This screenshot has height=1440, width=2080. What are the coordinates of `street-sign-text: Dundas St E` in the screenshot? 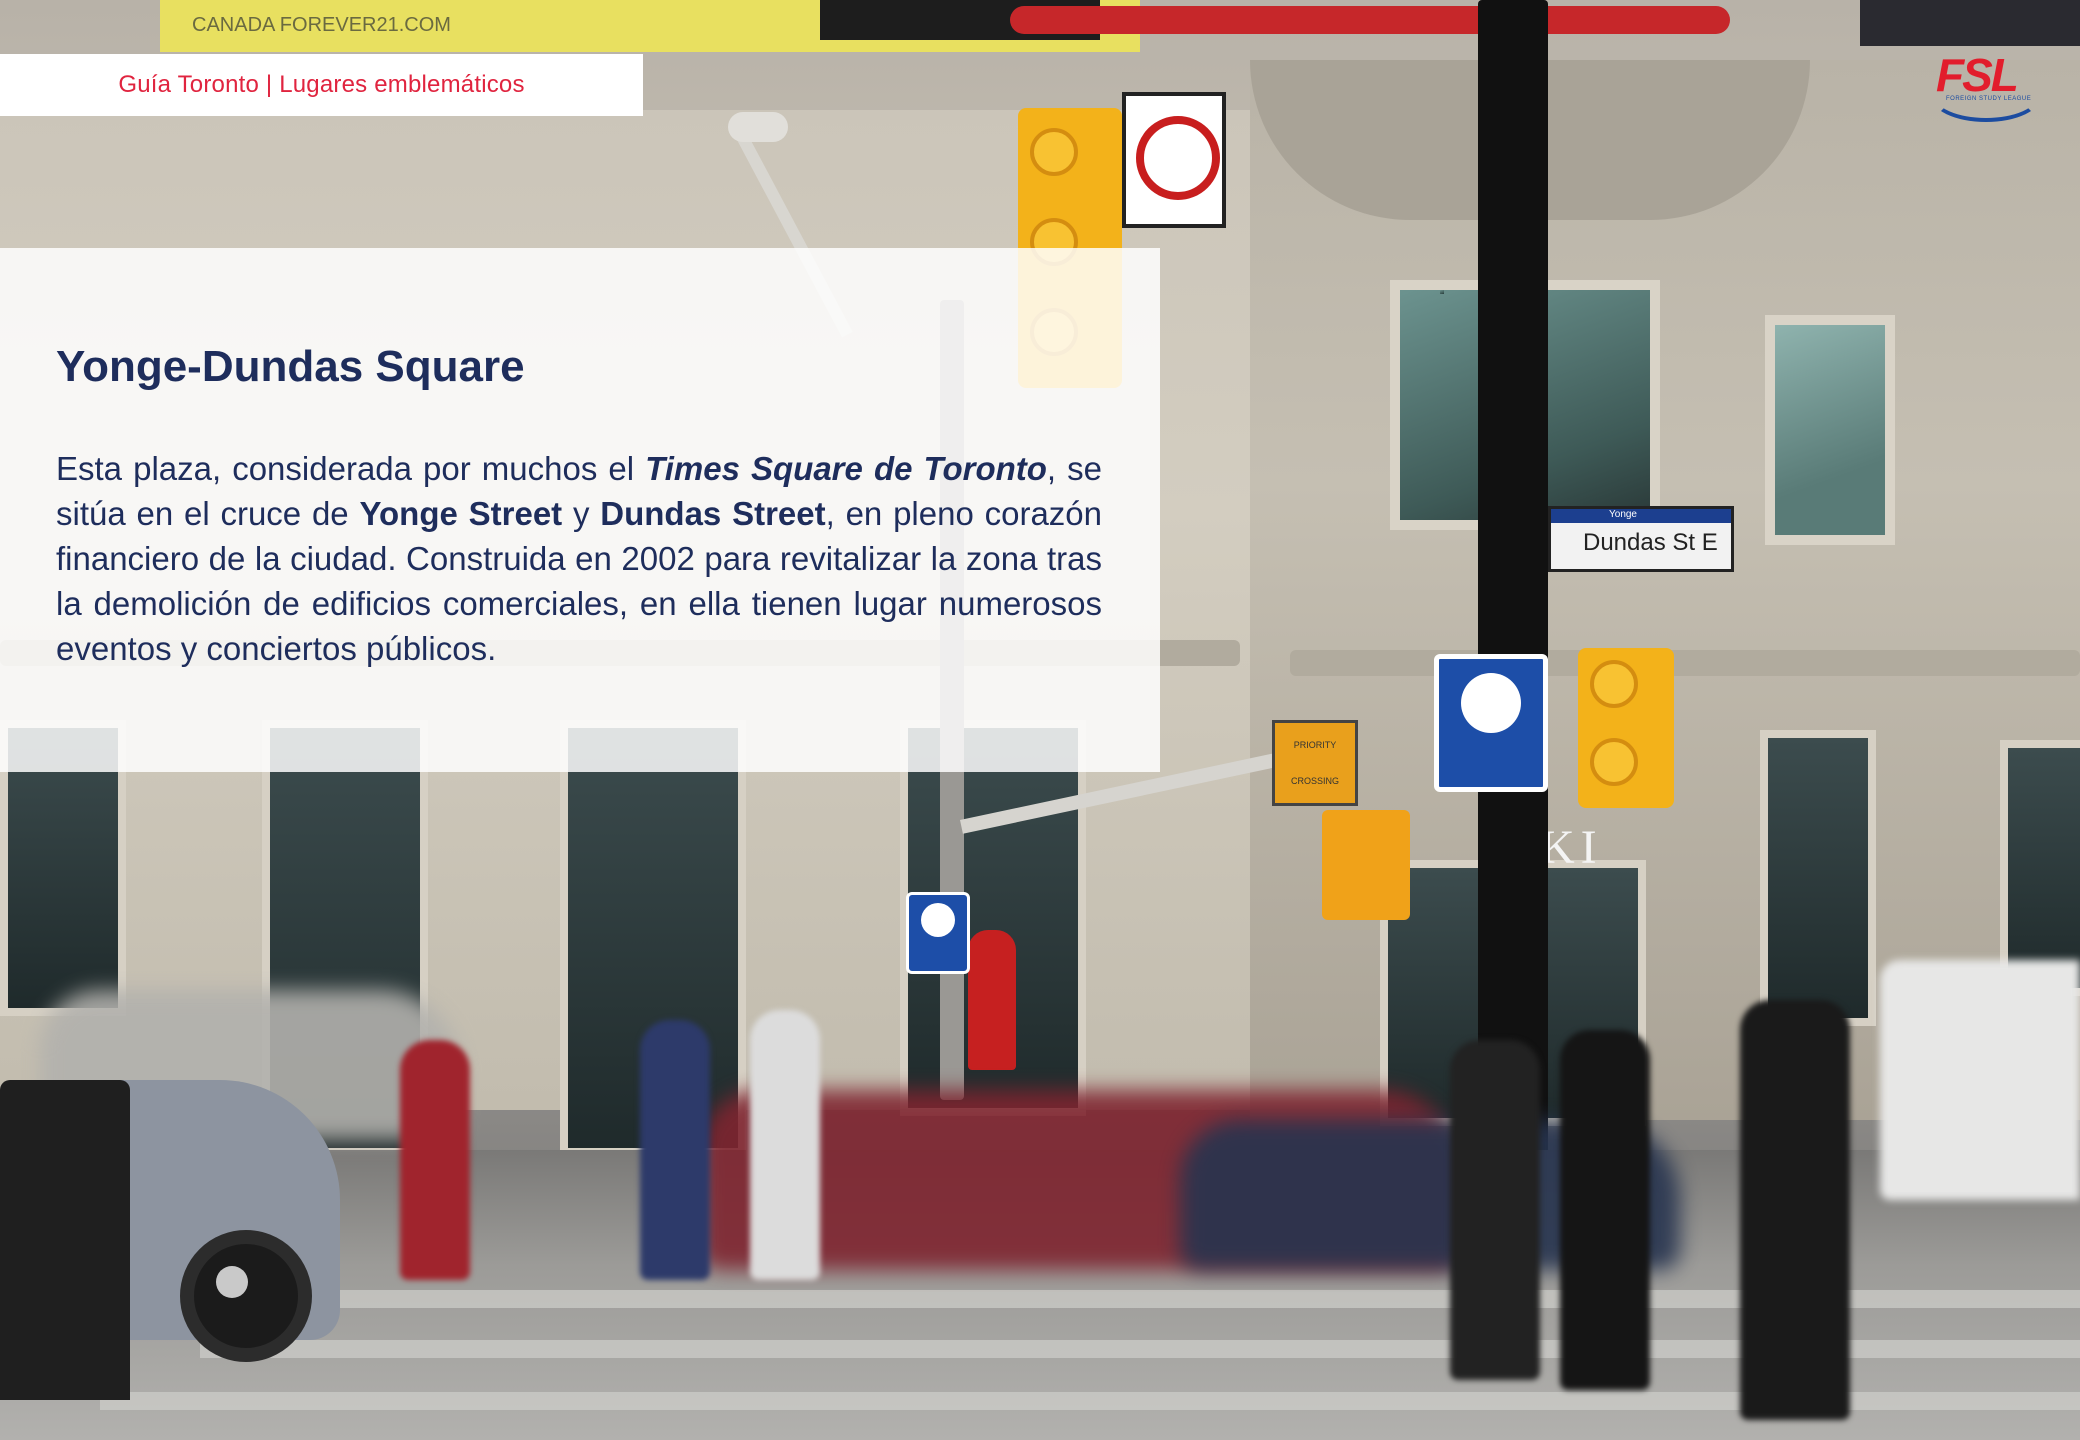 It's located at (1650, 542).